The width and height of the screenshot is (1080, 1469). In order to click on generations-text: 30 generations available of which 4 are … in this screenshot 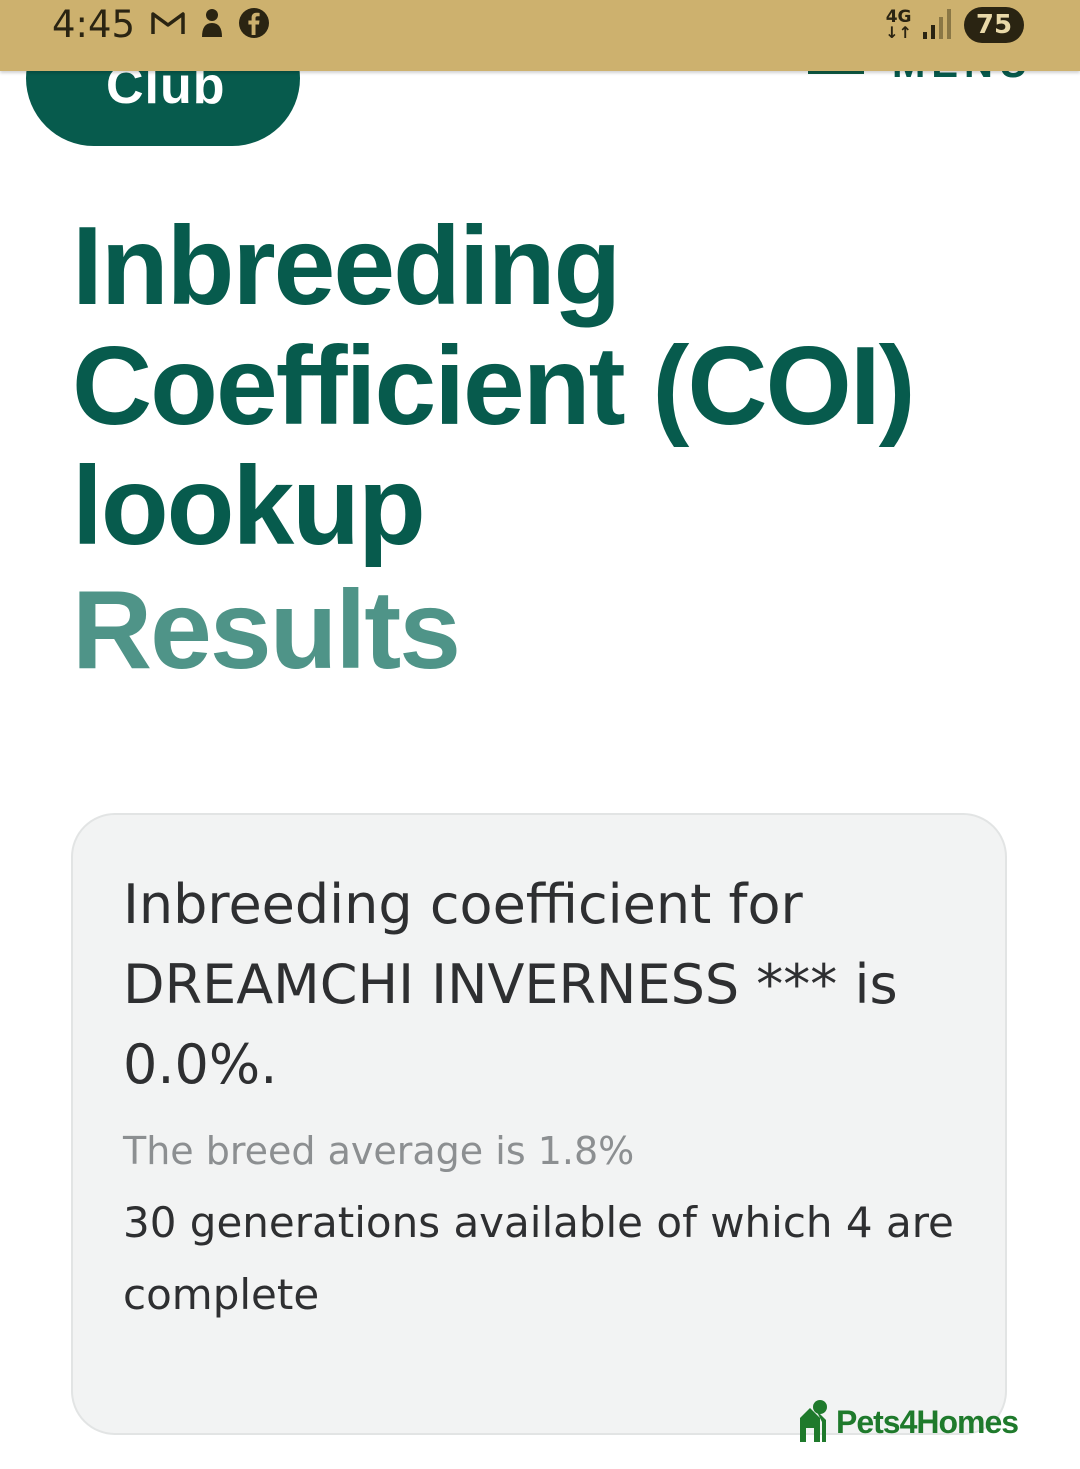, I will do `click(538, 1258)`.